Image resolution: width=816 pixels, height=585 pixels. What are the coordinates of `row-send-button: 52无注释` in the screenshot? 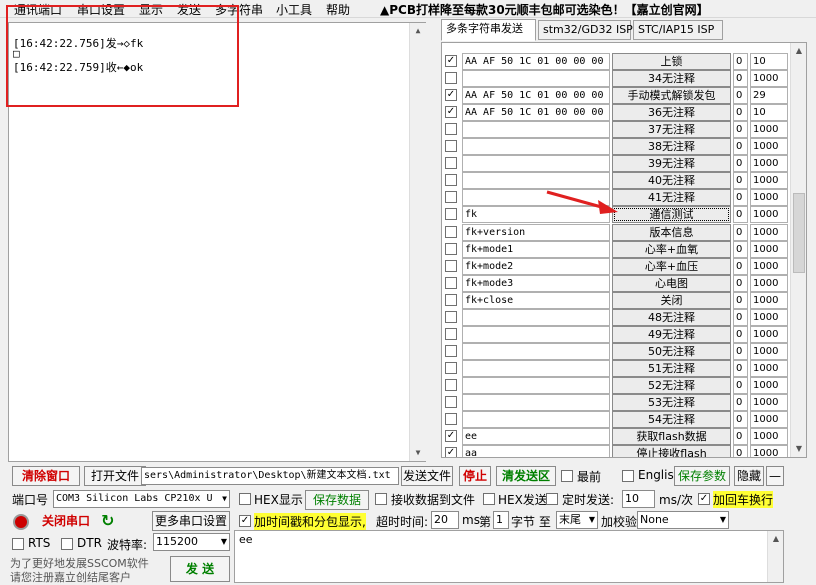 It's located at (671, 385).